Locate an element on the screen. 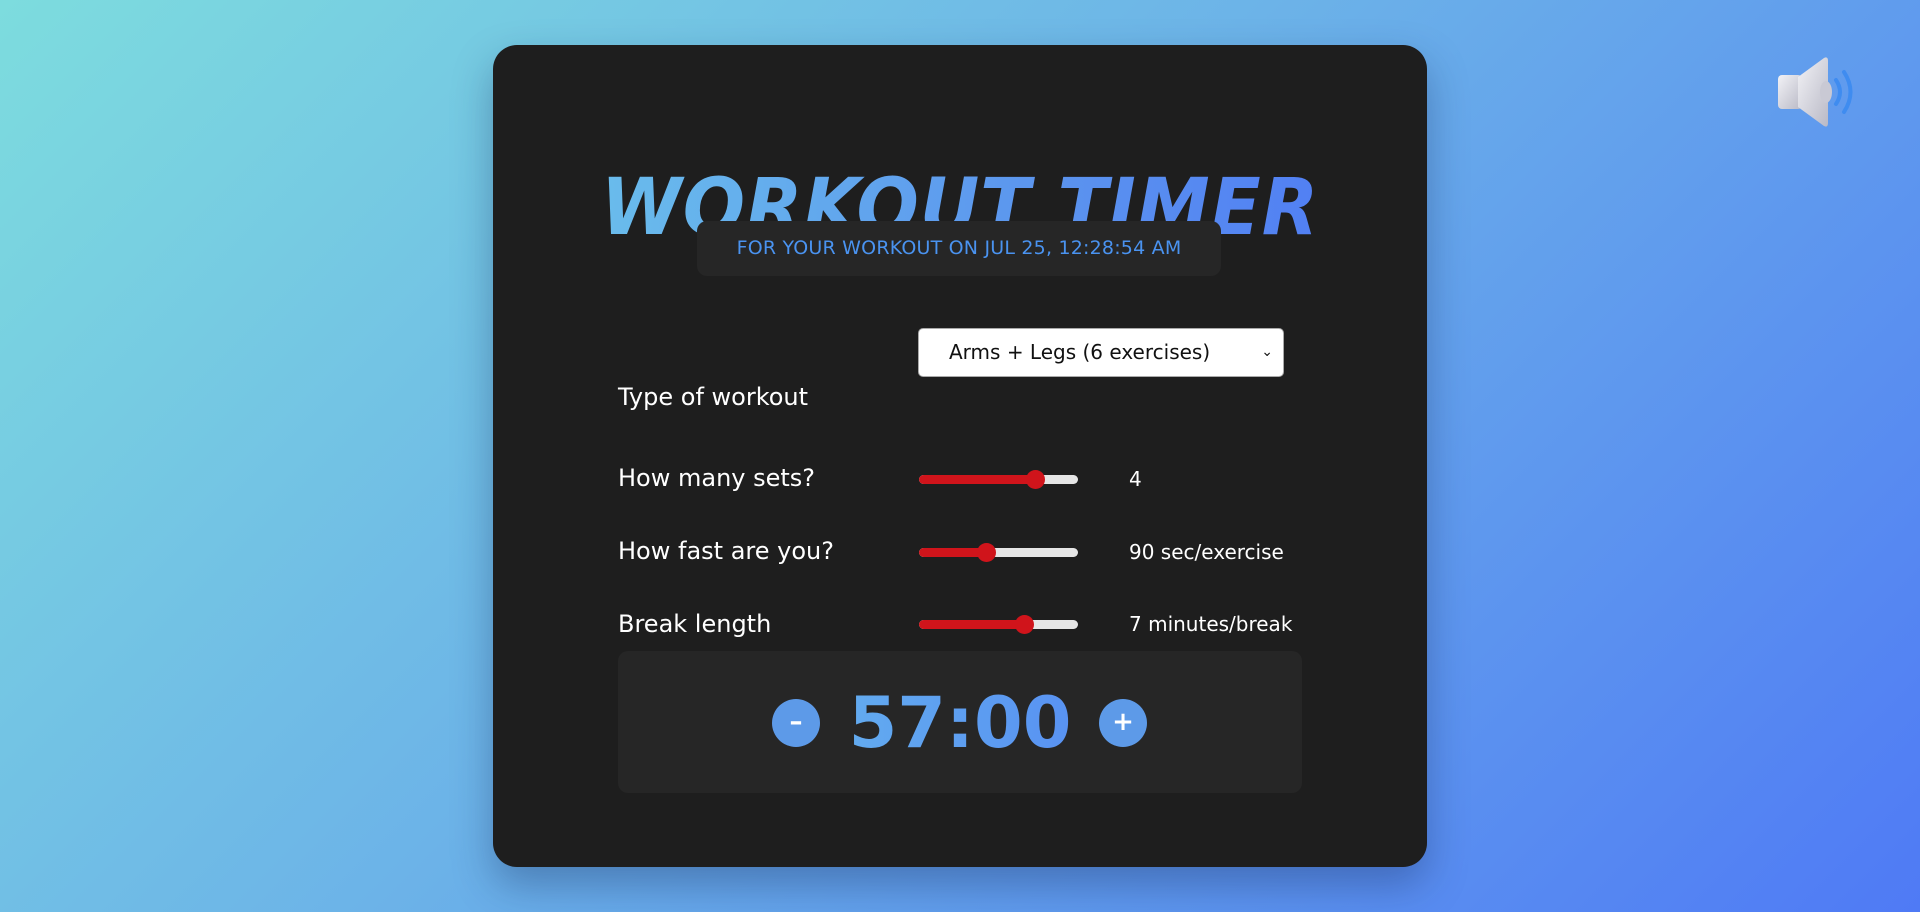  chevron-down-icon: ⌄ is located at coordinates (1267, 352).